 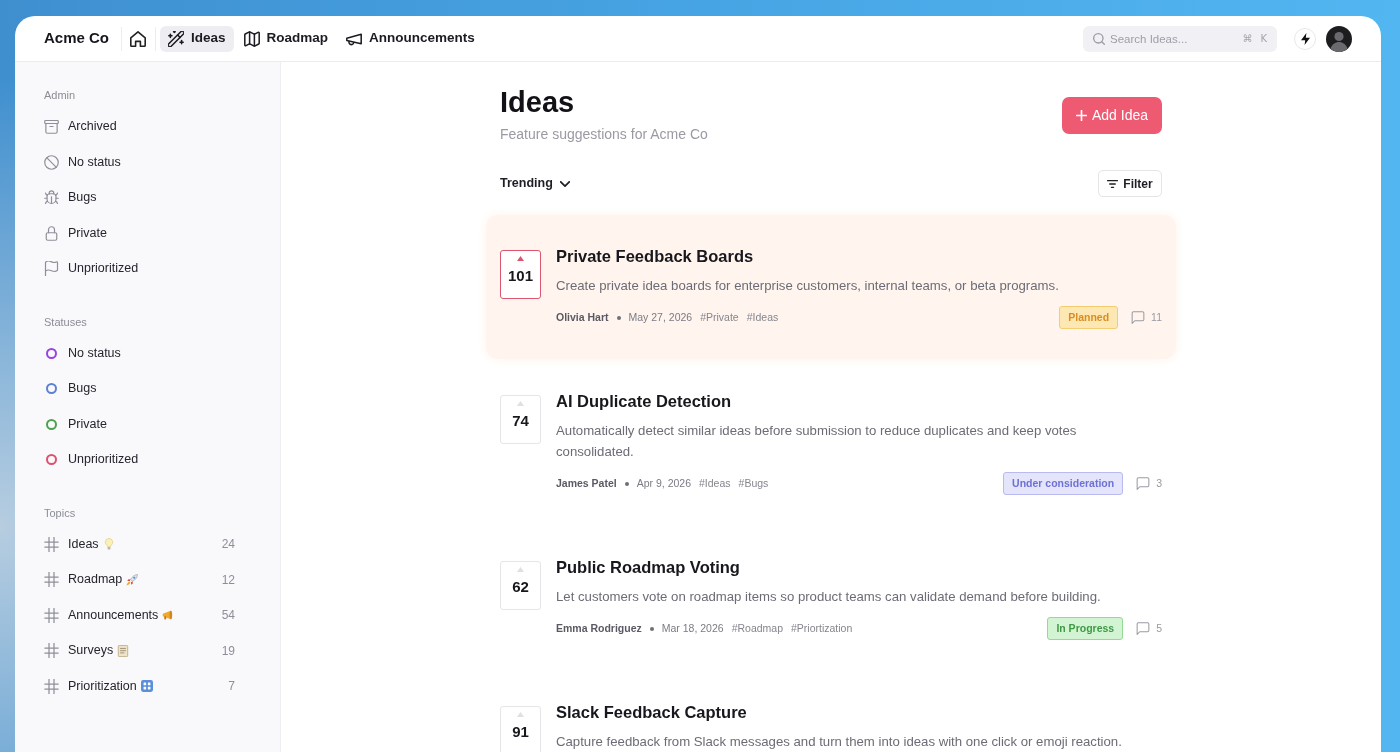 What do you see at coordinates (599, 628) in the screenshot?
I see `author-name: Emma Rodriguez` at bounding box center [599, 628].